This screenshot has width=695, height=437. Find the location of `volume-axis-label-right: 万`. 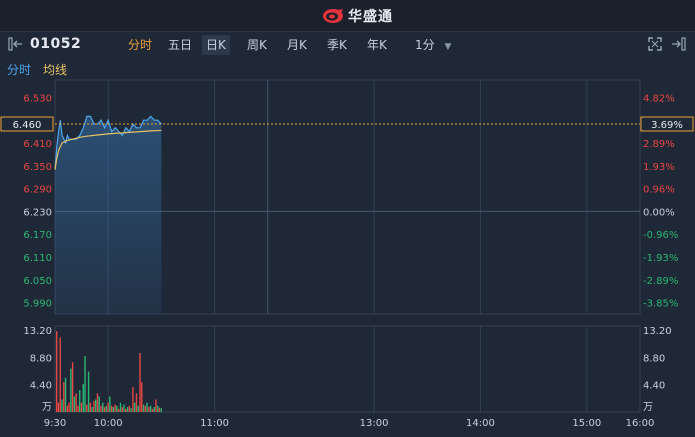

volume-axis-label-right: 万 is located at coordinates (648, 407).